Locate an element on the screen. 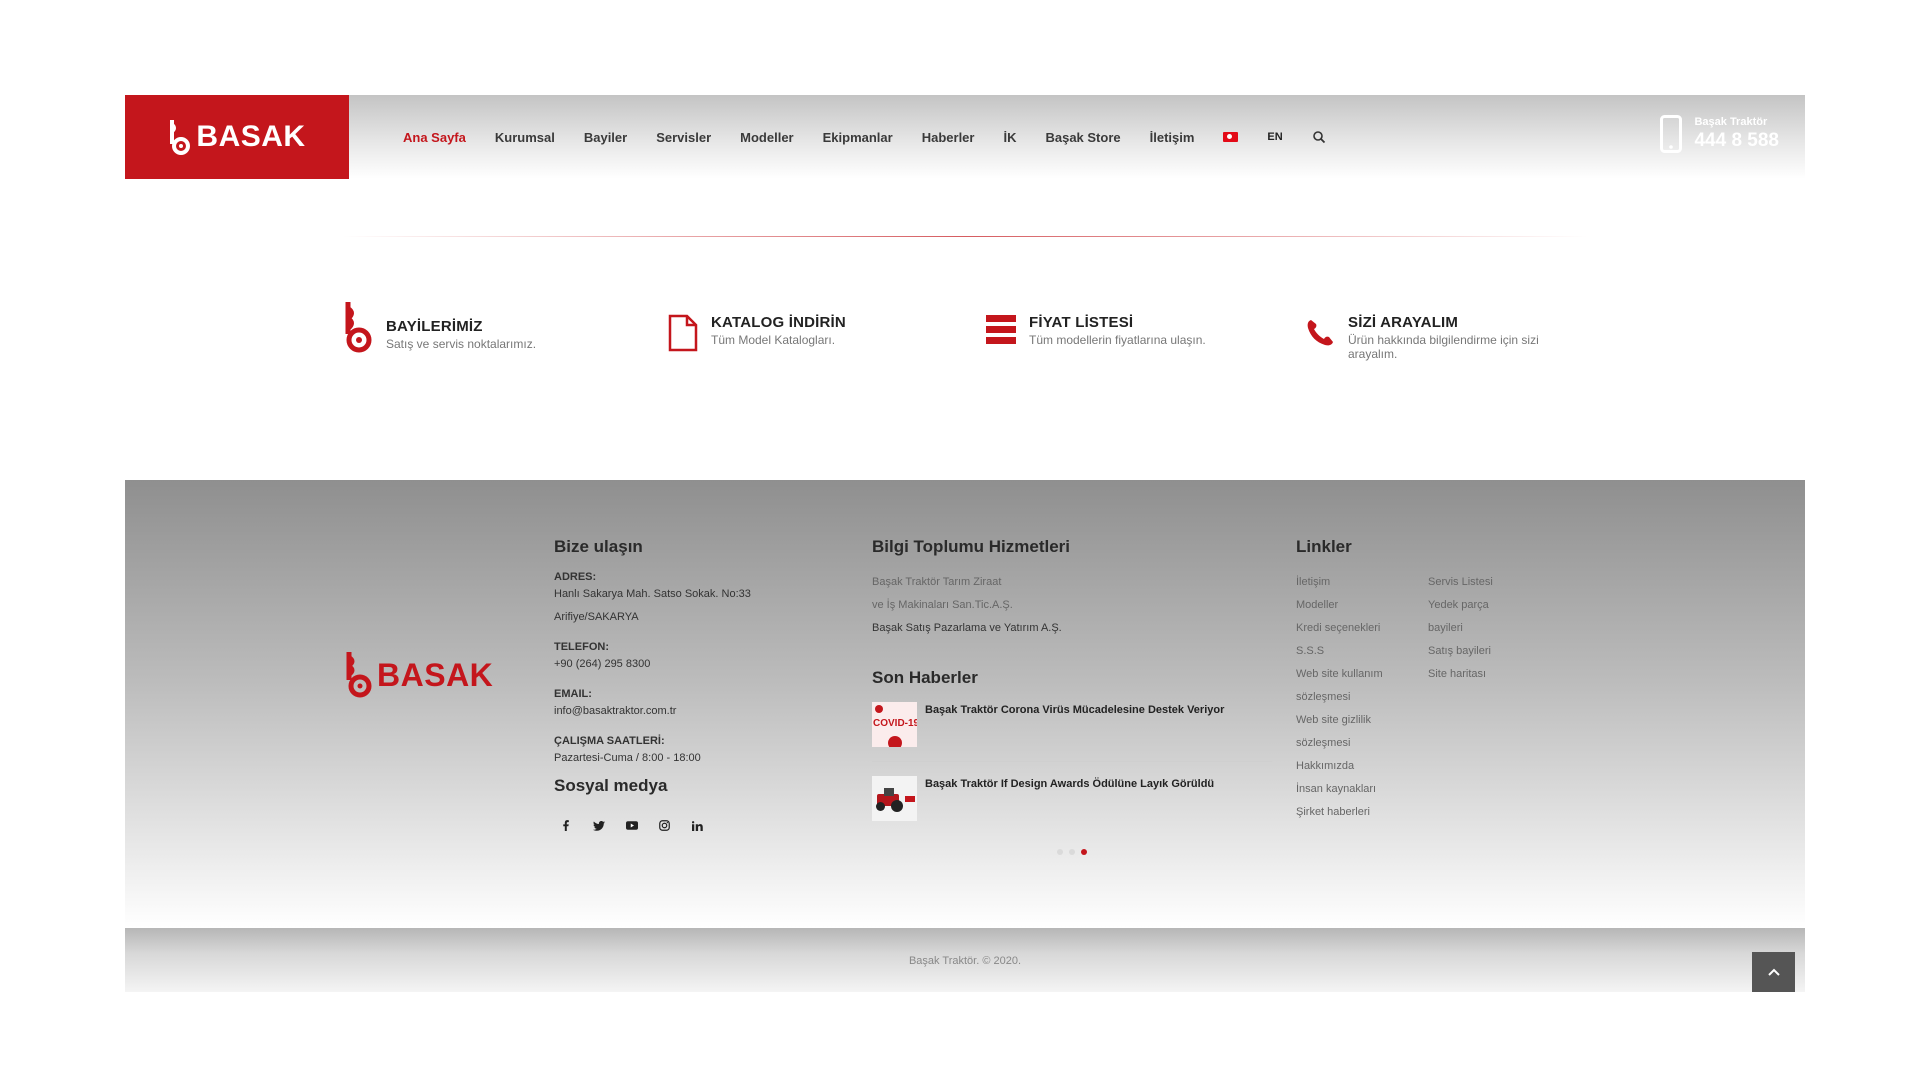 This screenshot has height=1080, width=1920. turkish-flag-icon is located at coordinates (1231, 137).